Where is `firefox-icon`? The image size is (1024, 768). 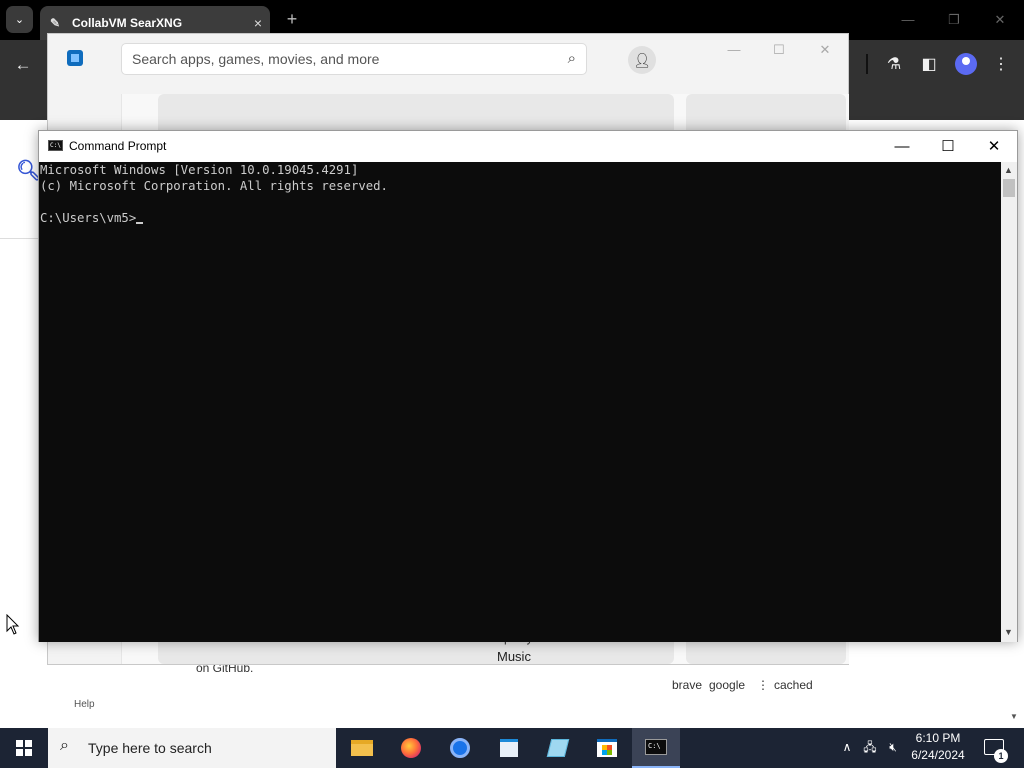 firefox-icon is located at coordinates (411, 748).